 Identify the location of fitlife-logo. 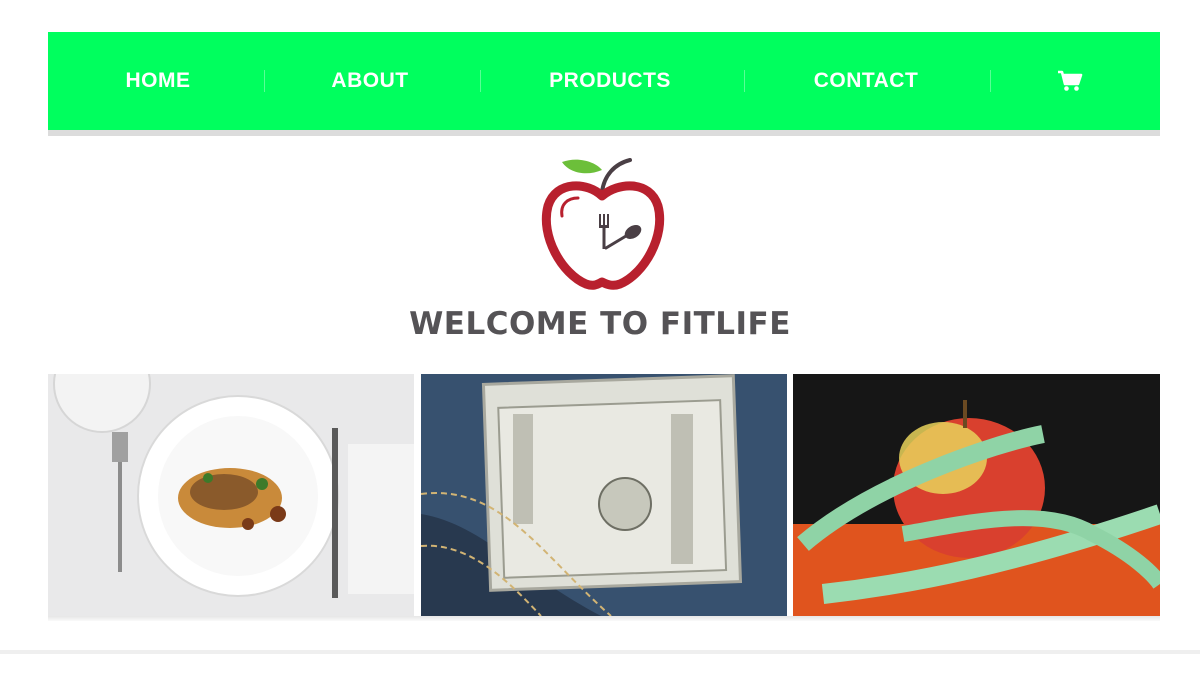
(603, 224).